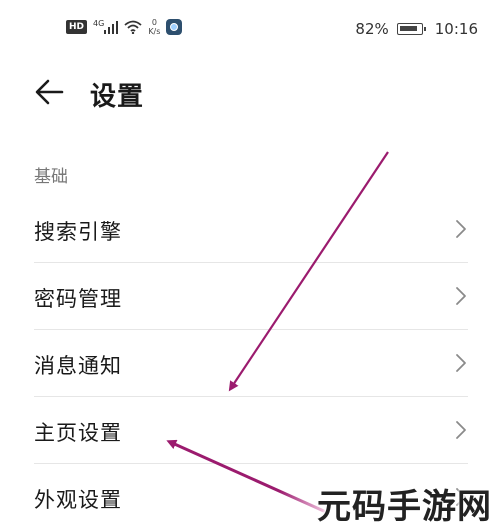 This screenshot has width=500, height=532. Describe the element at coordinates (99, 23) in the screenshot. I see `network-type: 4G` at that location.